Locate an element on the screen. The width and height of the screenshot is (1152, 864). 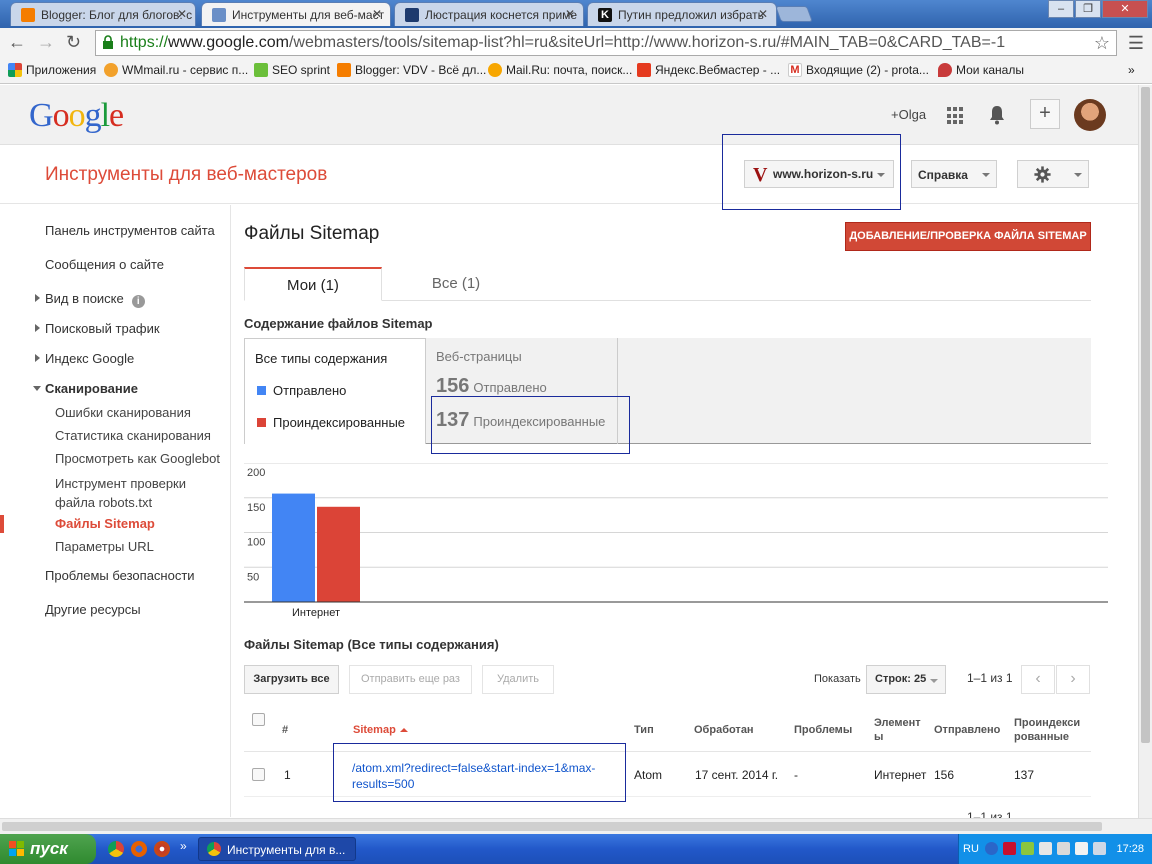
select-all-checkbox is located at coordinates (258, 719).